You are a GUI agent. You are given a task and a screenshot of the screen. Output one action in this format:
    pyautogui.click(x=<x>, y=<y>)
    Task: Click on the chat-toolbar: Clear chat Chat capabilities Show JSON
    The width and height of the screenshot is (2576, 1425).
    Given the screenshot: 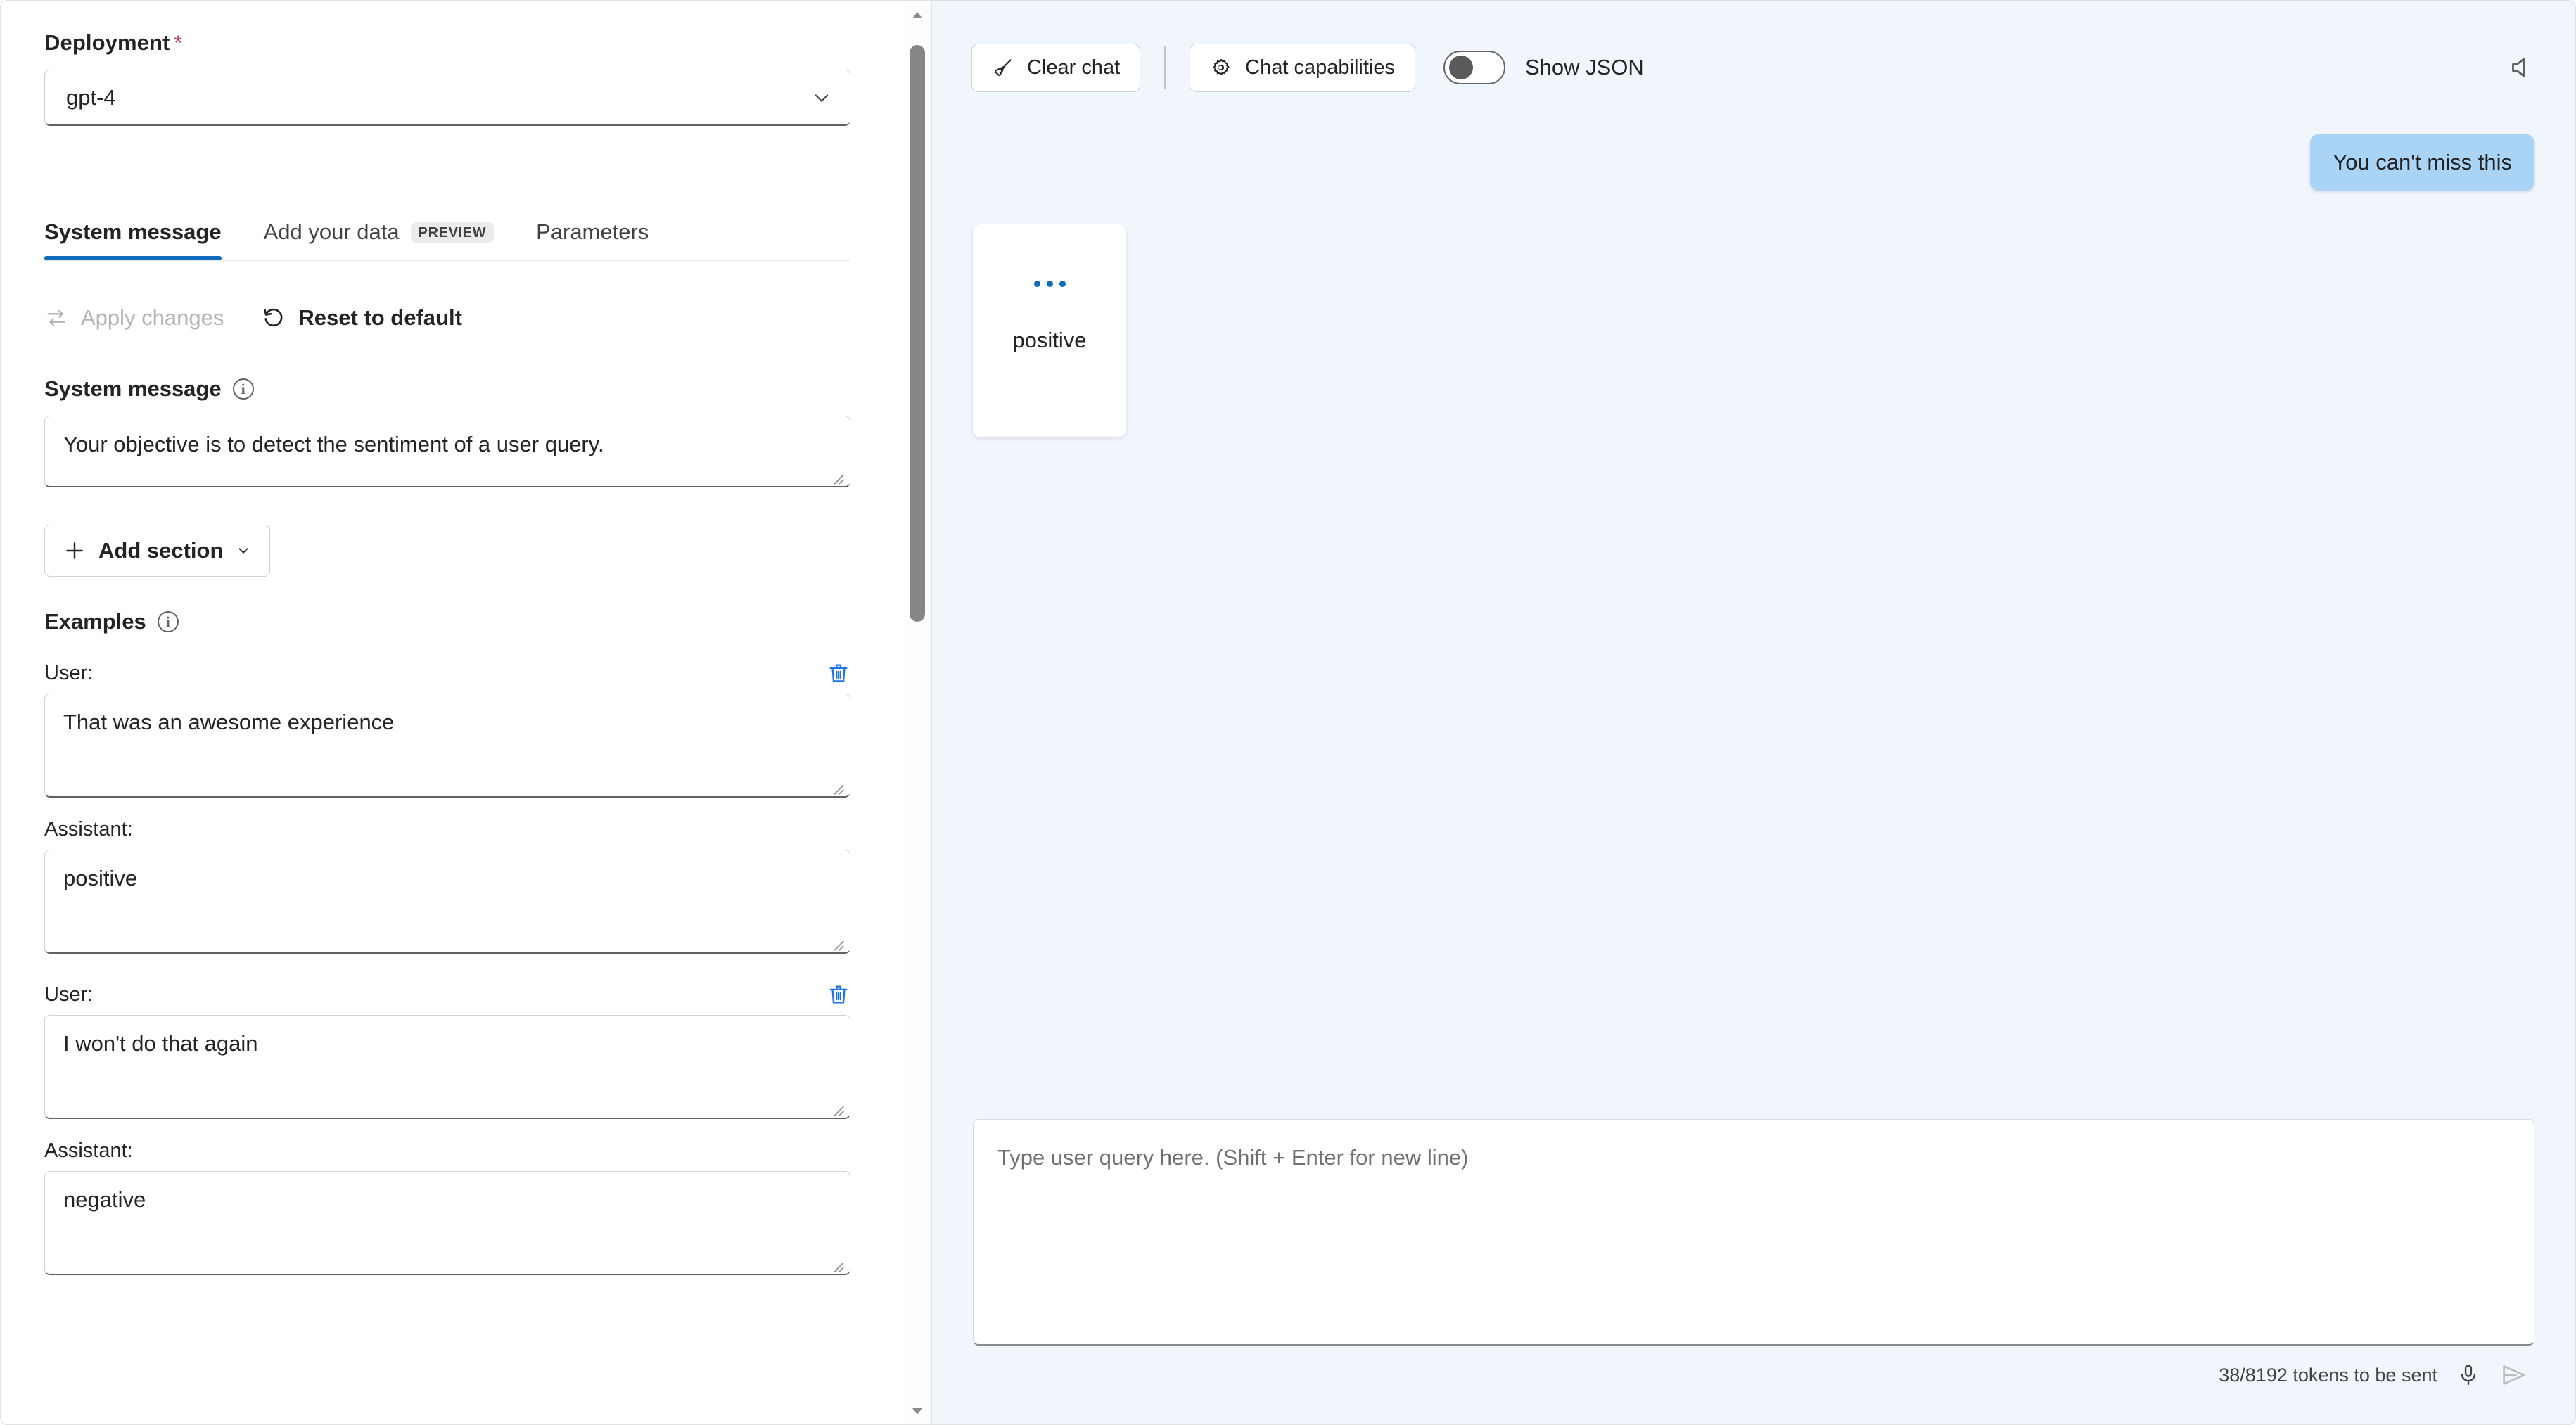 What is the action you would take?
    pyautogui.click(x=1753, y=67)
    